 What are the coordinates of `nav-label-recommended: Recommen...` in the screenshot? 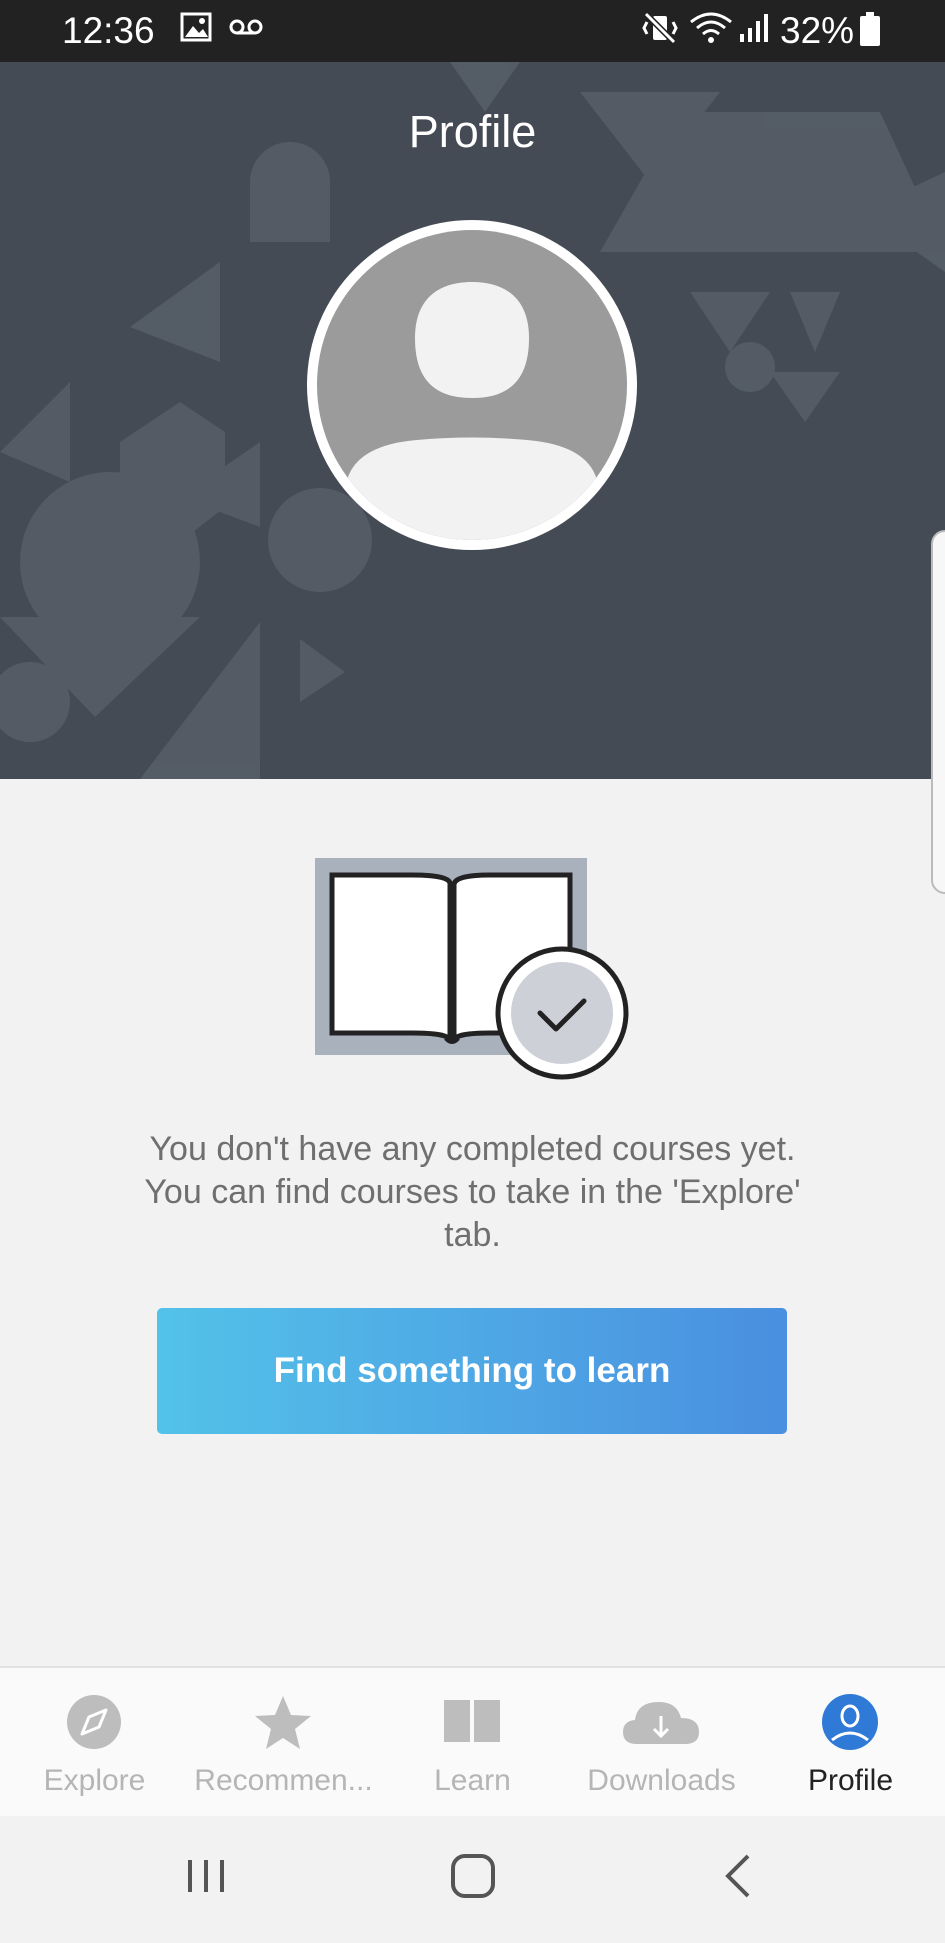 It's located at (283, 1780).